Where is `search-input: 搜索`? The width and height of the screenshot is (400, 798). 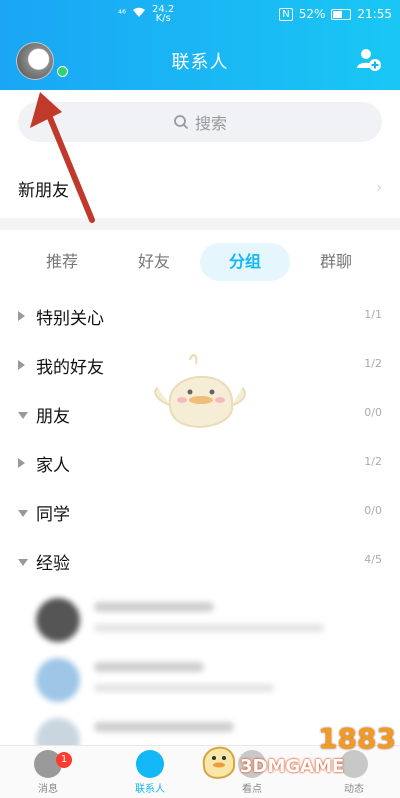 search-input: 搜索 is located at coordinates (200, 122).